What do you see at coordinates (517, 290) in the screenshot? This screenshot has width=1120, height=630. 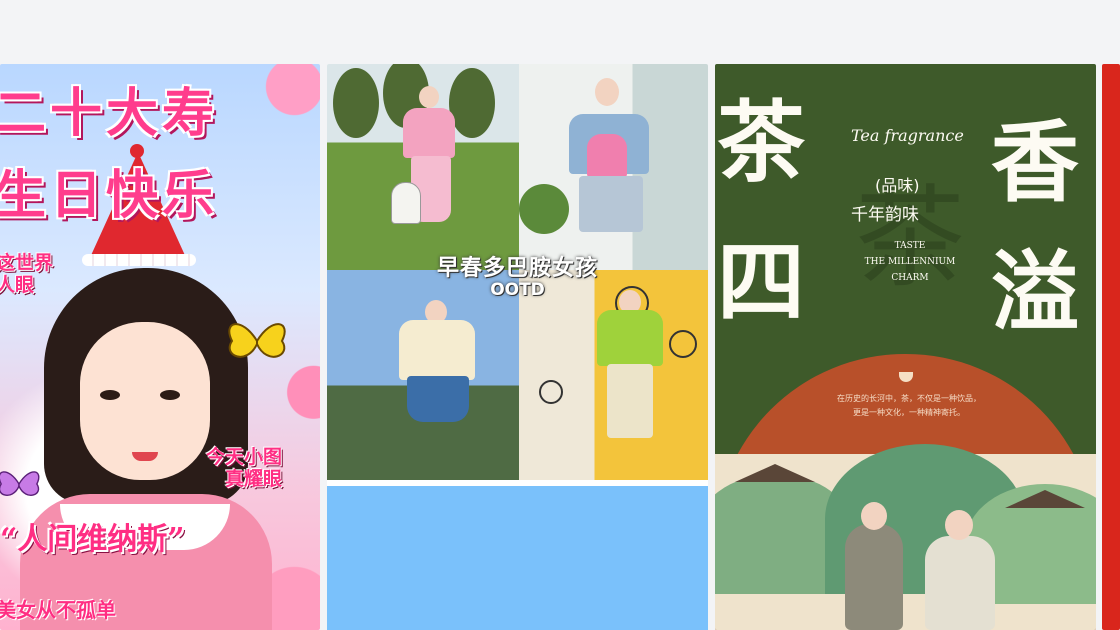 I see `collage-subtitle: OOTD` at bounding box center [517, 290].